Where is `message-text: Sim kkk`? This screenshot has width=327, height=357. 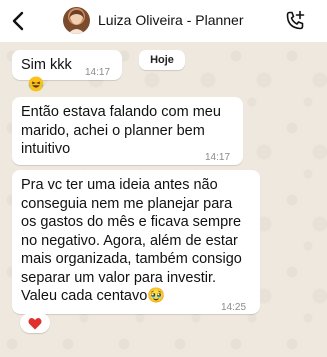 message-text: Sim kkk is located at coordinates (46, 65).